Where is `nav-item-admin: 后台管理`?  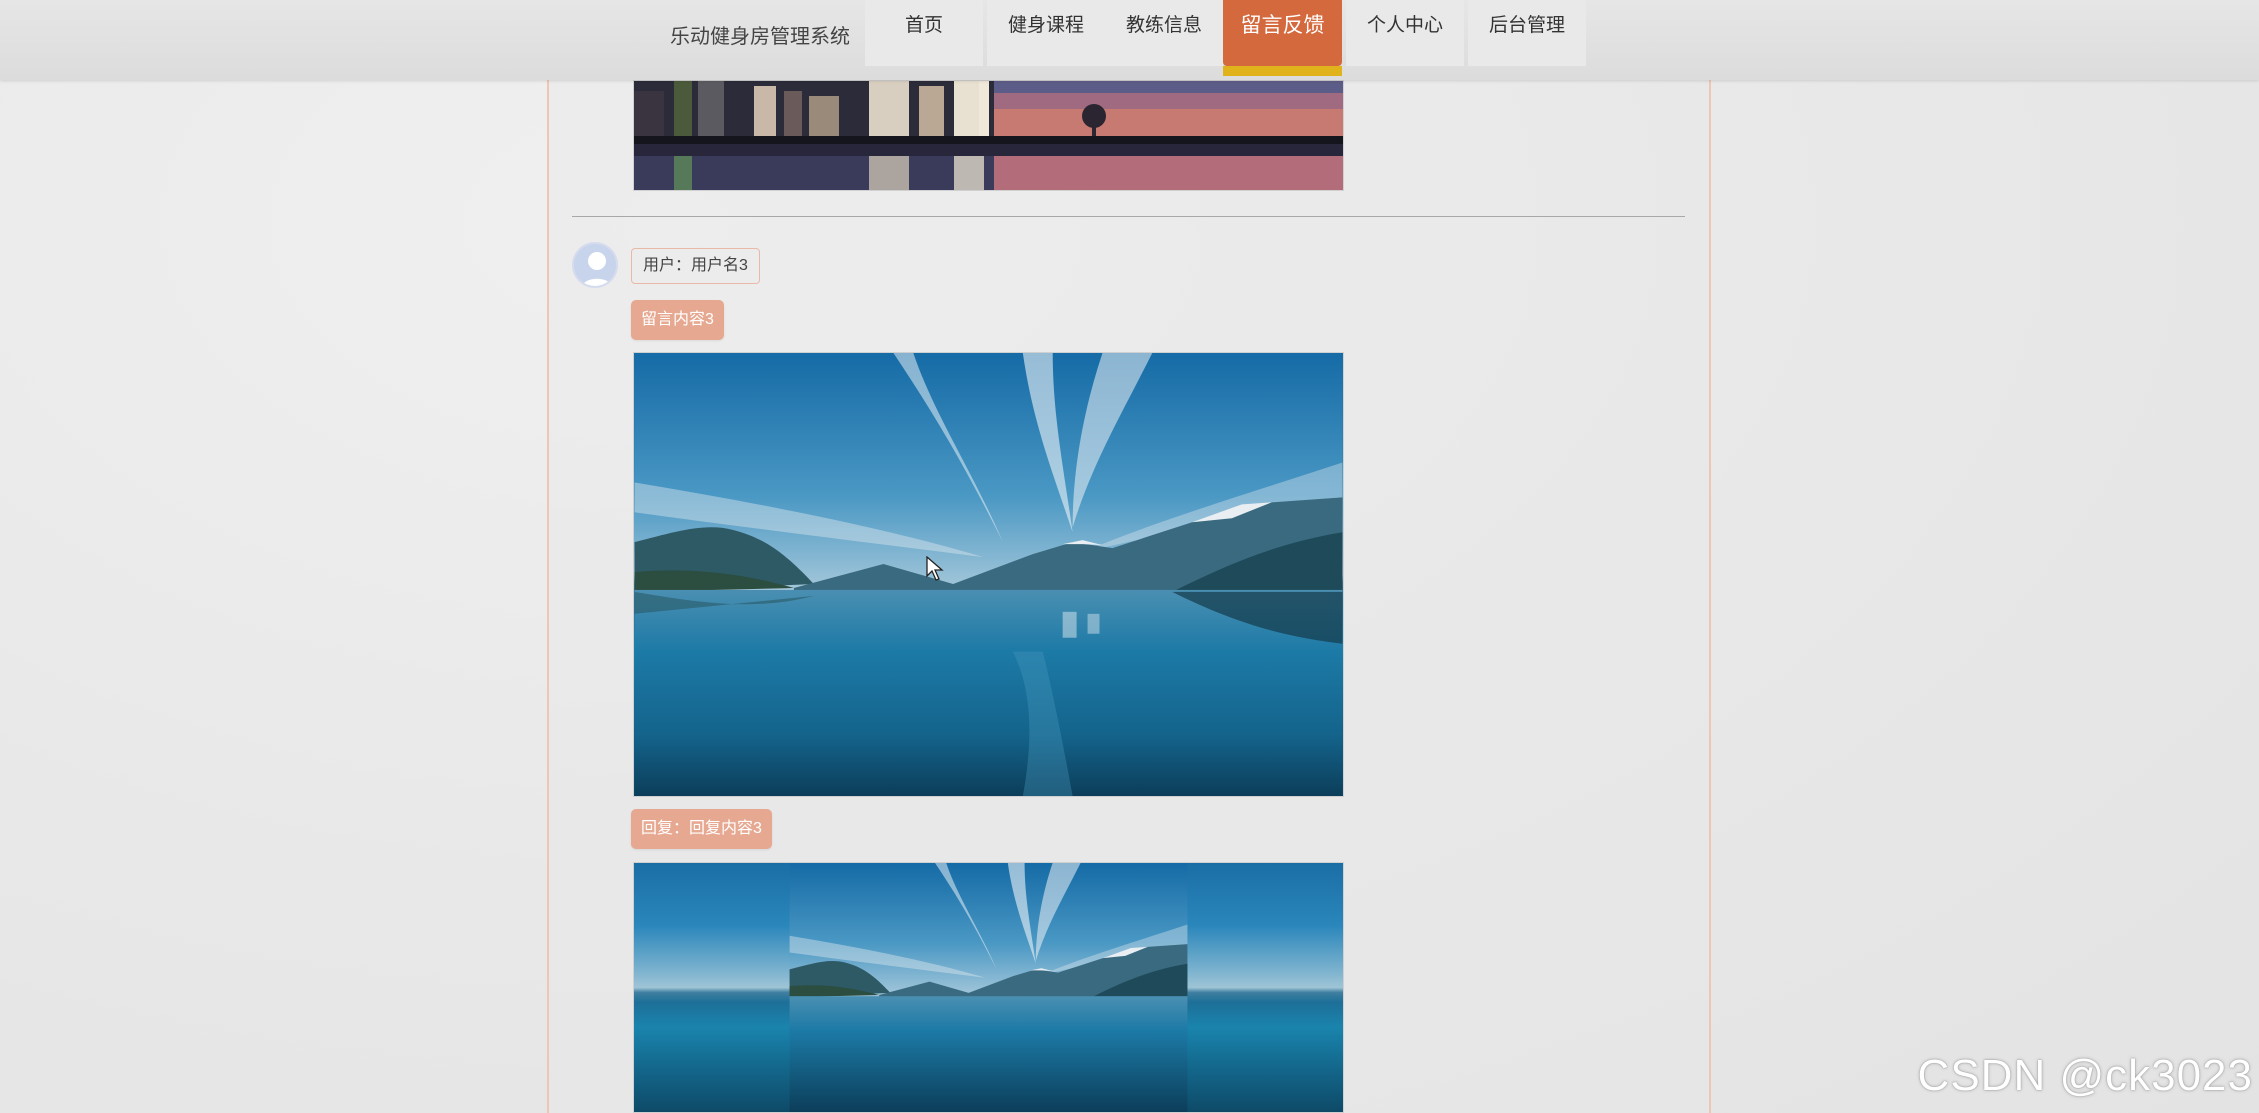
nav-item-admin: 后台管理 is located at coordinates (1527, 33).